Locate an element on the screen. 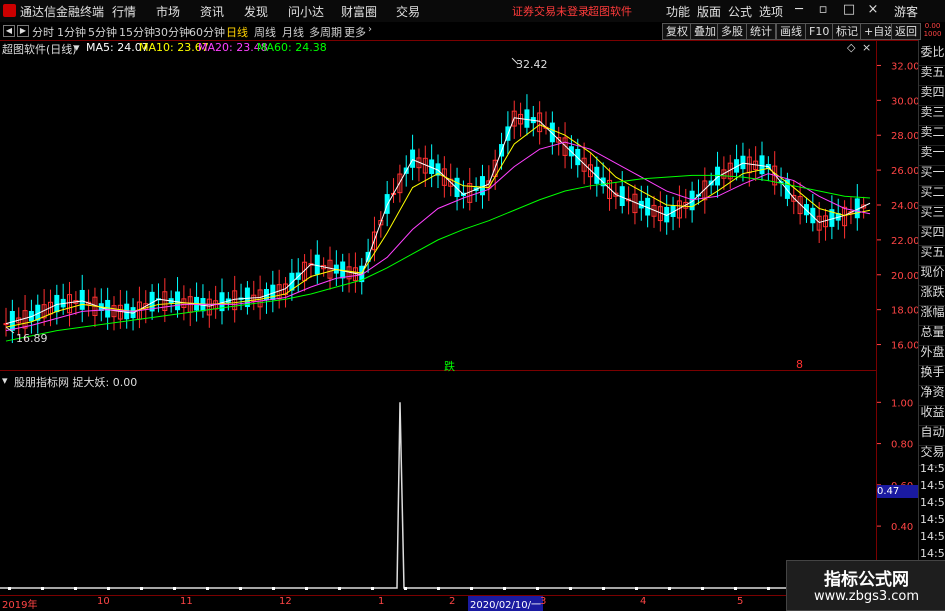 The height and width of the screenshot is (611, 945). side-tab: 换手 is located at coordinates (932, 375).